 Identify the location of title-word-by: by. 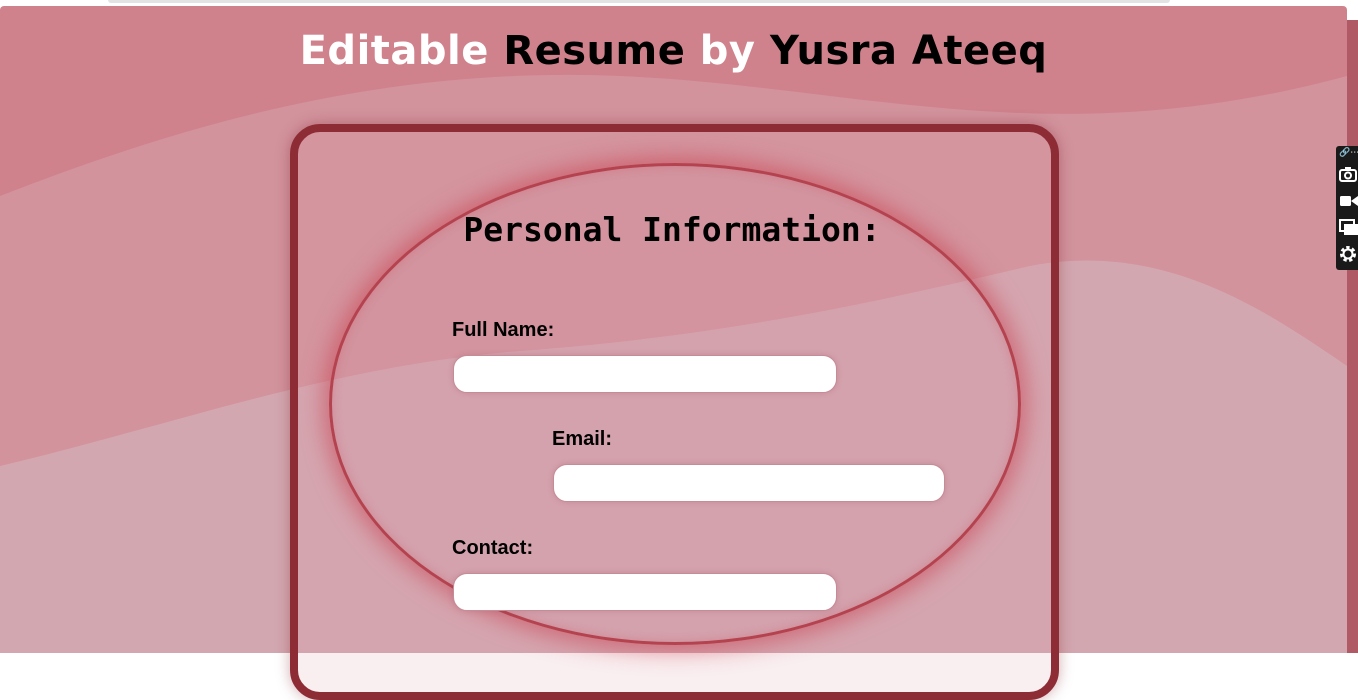
(727, 51).